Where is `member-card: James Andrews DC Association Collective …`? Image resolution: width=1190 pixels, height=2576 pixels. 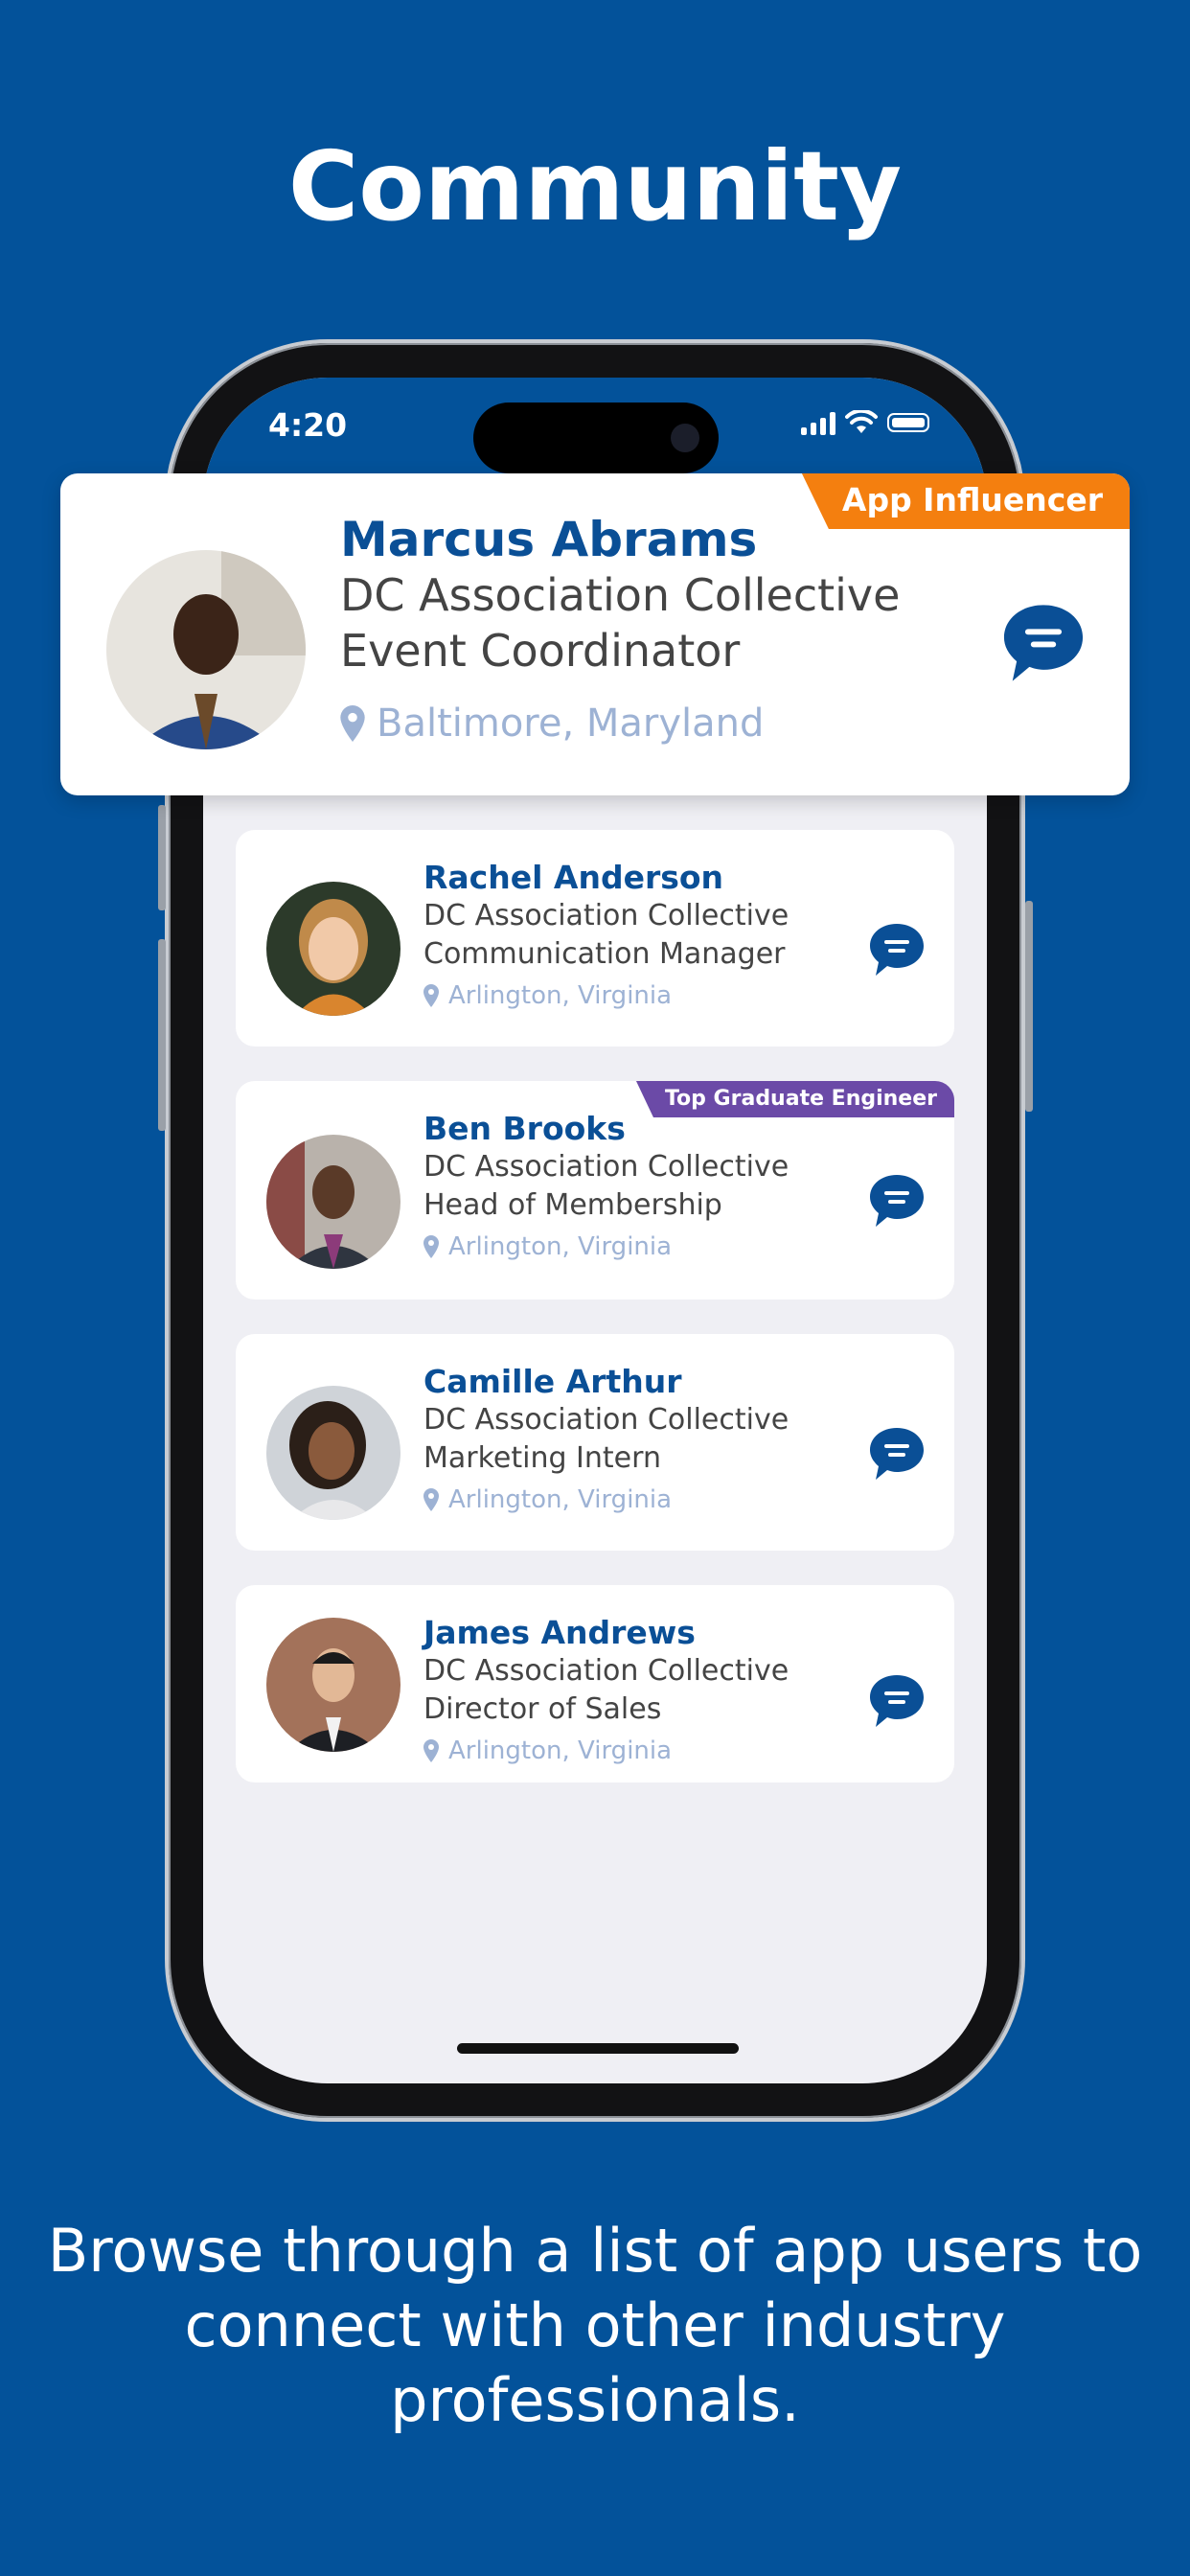
member-card: James Andrews DC Association Collective … is located at coordinates (595, 1683).